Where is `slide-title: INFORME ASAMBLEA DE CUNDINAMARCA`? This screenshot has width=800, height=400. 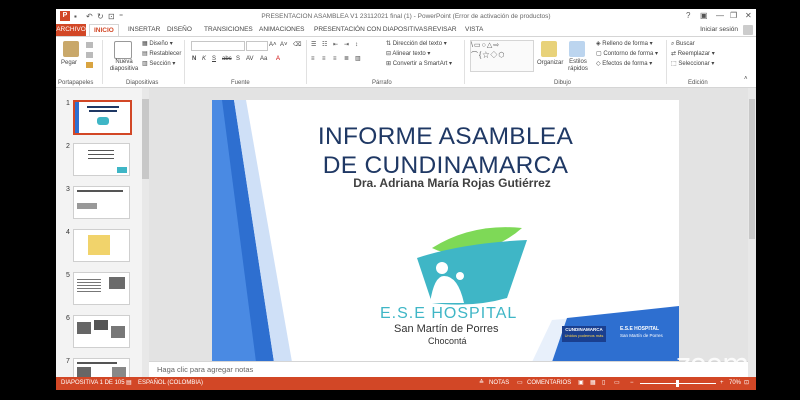 slide-title: INFORME ASAMBLEA DE CUNDINAMARCA is located at coordinates (445, 151).